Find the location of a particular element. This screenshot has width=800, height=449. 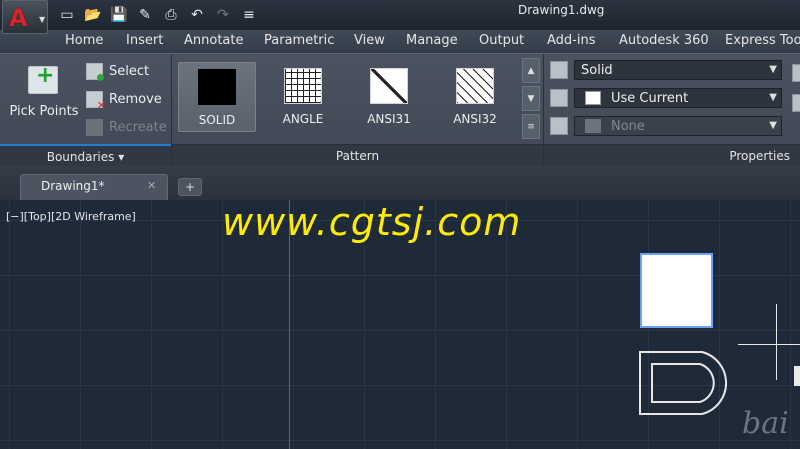

angle-button is located at coordinates (796, 103).